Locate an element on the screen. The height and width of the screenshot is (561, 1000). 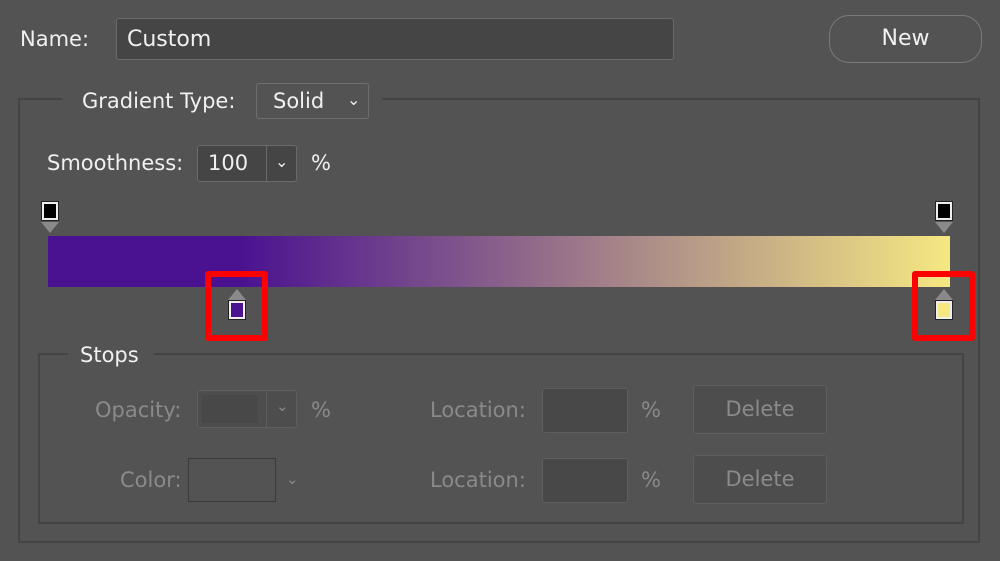
opacity-stop-right is located at coordinates (944, 211).